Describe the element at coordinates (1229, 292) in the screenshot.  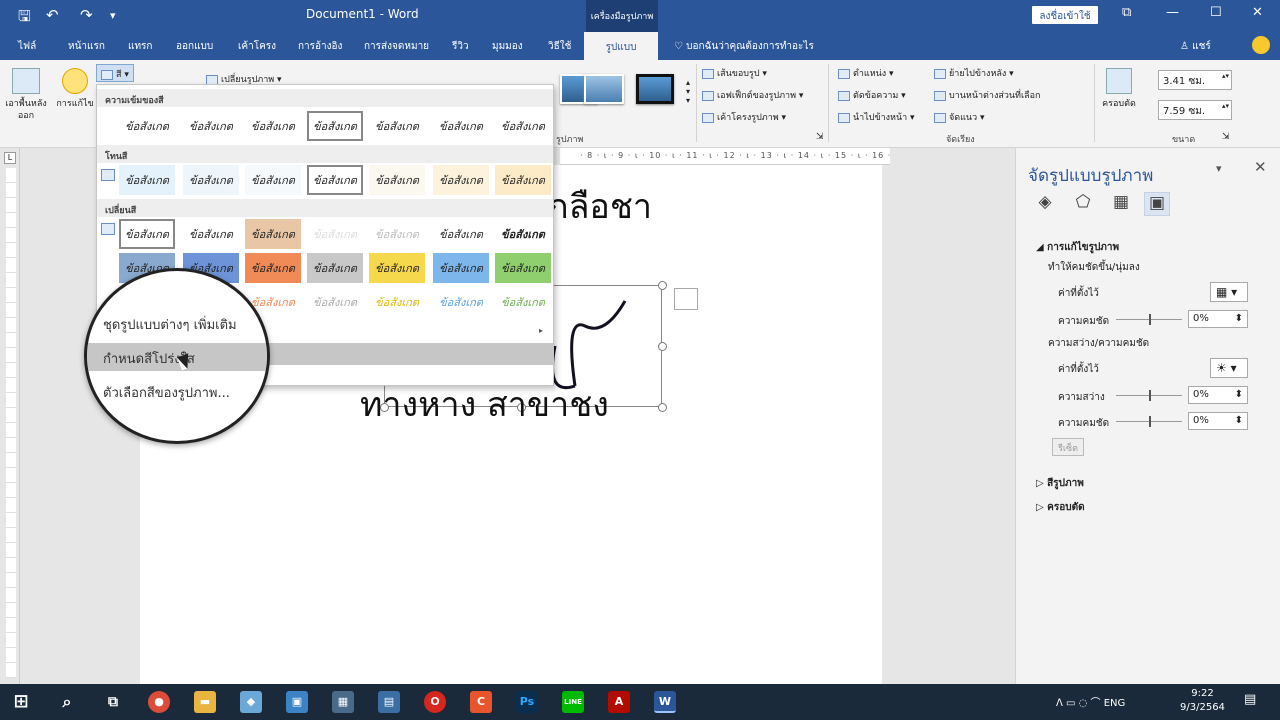
I see `sharpen-presets-dropdown: ▦ ▾` at that location.